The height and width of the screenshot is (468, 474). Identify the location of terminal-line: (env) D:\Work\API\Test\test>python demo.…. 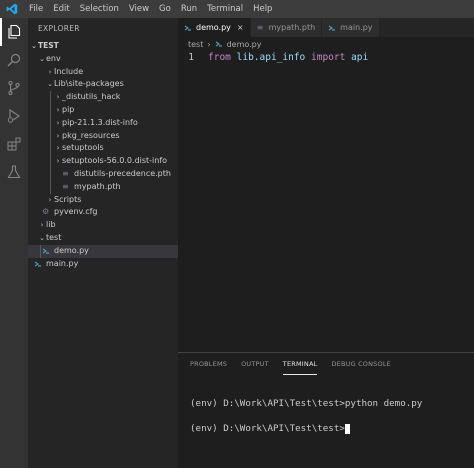
(306, 403).